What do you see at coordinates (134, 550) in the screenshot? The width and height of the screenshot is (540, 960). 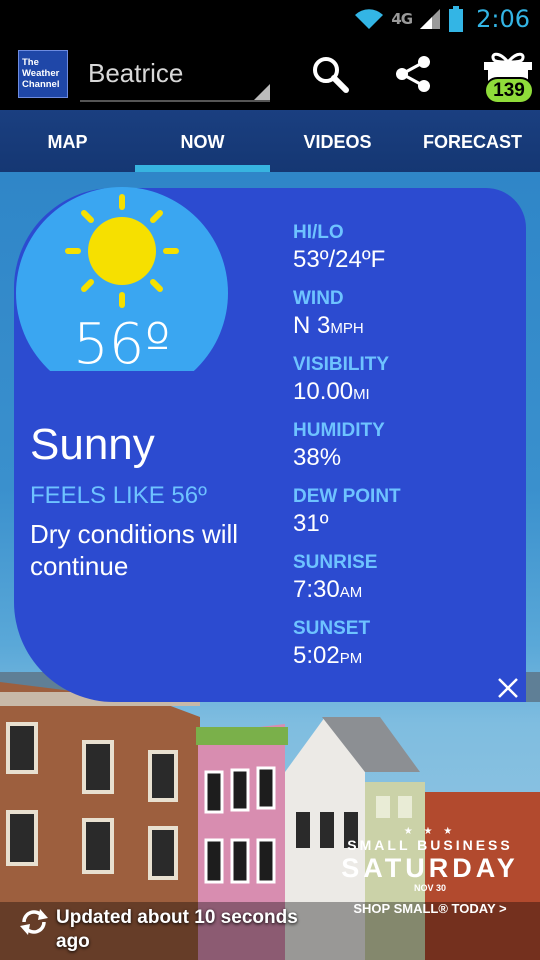 I see `forecast-description: Dry conditions will continue` at bounding box center [134, 550].